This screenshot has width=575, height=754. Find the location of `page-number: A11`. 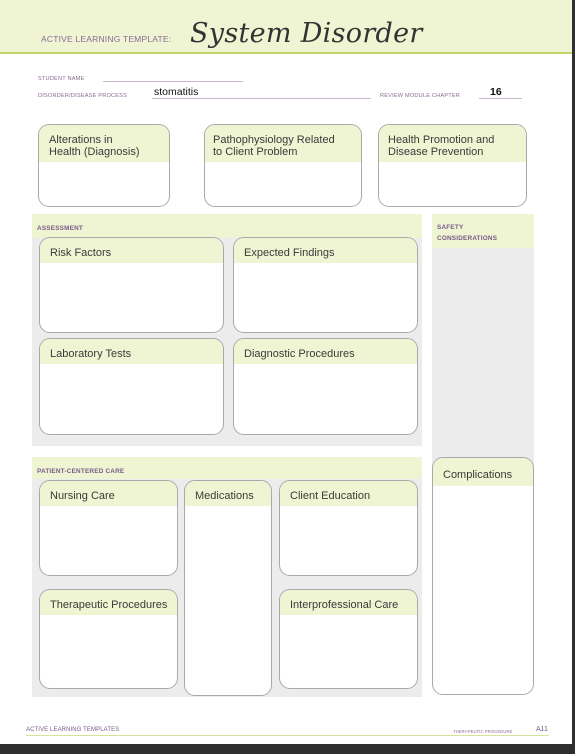

page-number: A11 is located at coordinates (542, 729).